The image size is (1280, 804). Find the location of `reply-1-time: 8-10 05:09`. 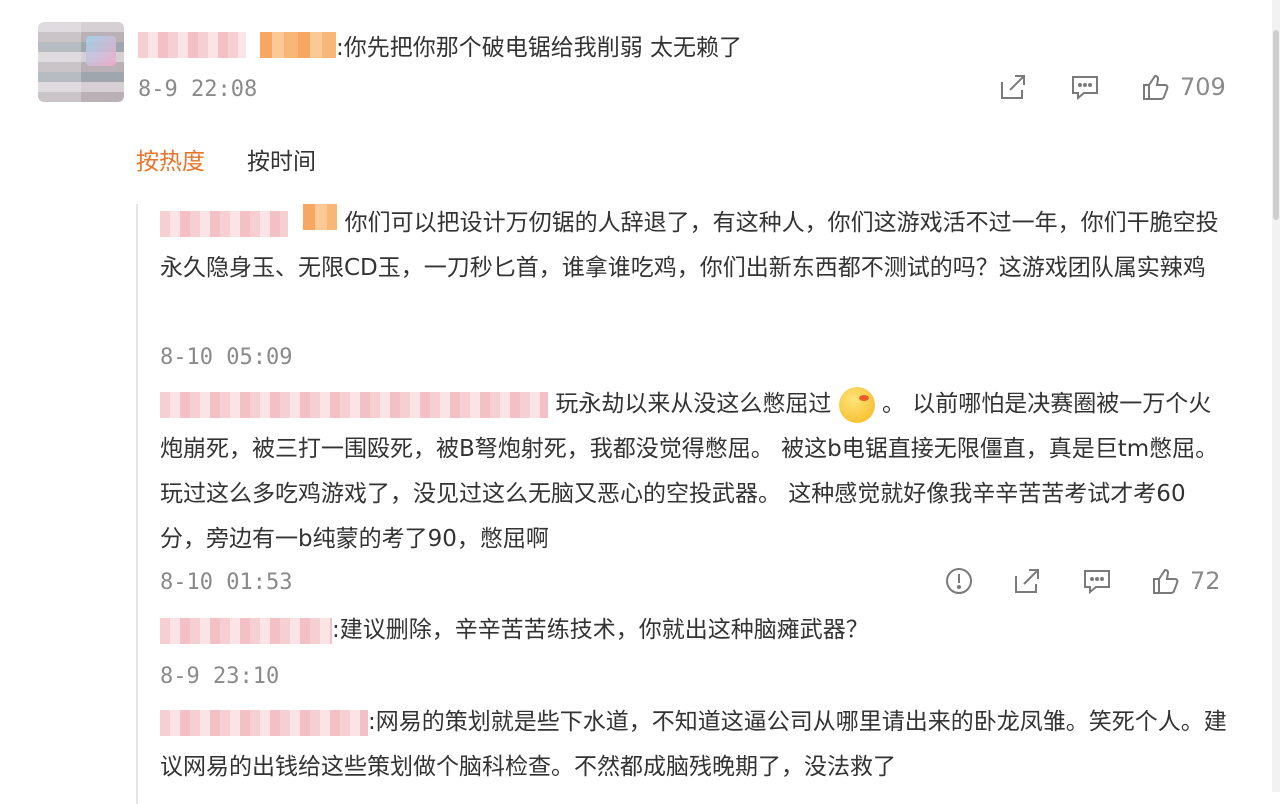

reply-1-time: 8-10 05:09 is located at coordinates (226, 357).